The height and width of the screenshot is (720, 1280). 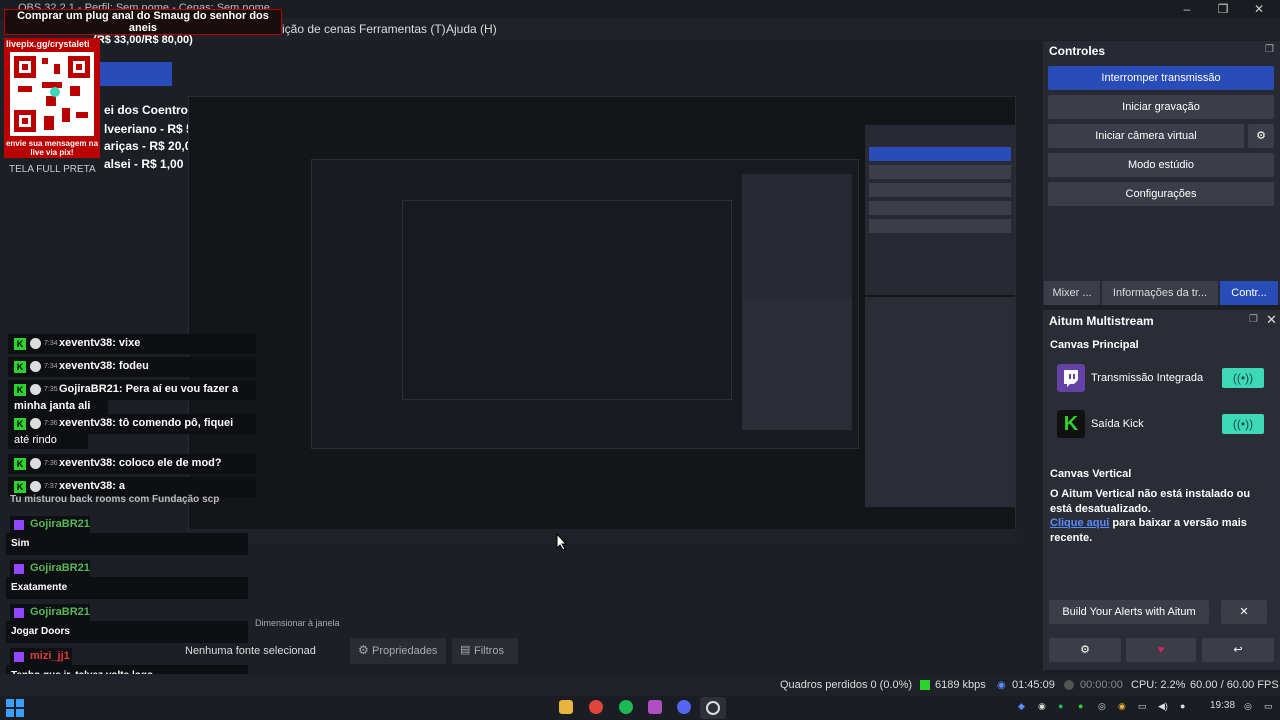 I want to click on author-name: GojiraBR21, so click(x=60, y=568).